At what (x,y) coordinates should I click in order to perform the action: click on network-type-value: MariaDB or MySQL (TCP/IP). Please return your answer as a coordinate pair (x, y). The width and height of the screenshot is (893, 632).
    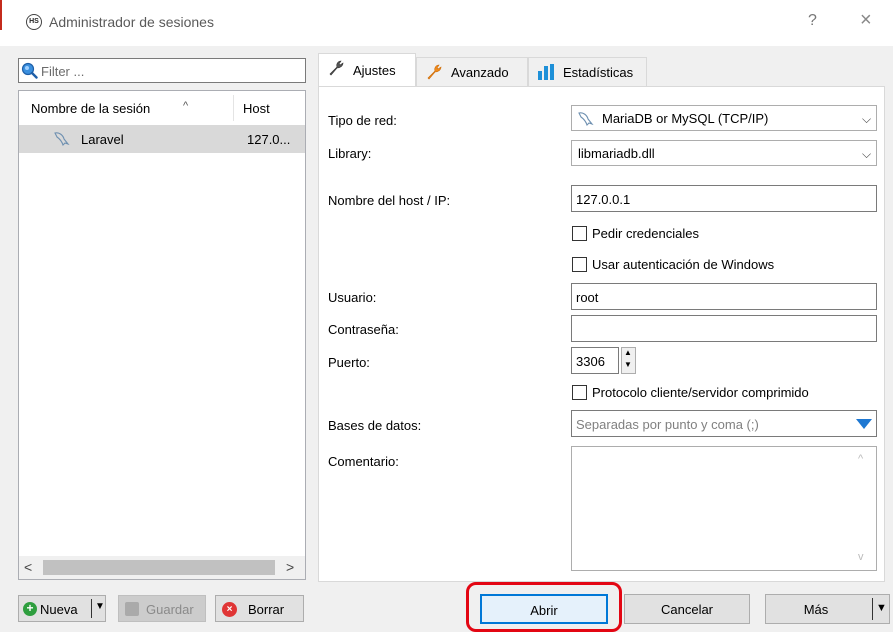
    Looking at the image, I should click on (685, 118).